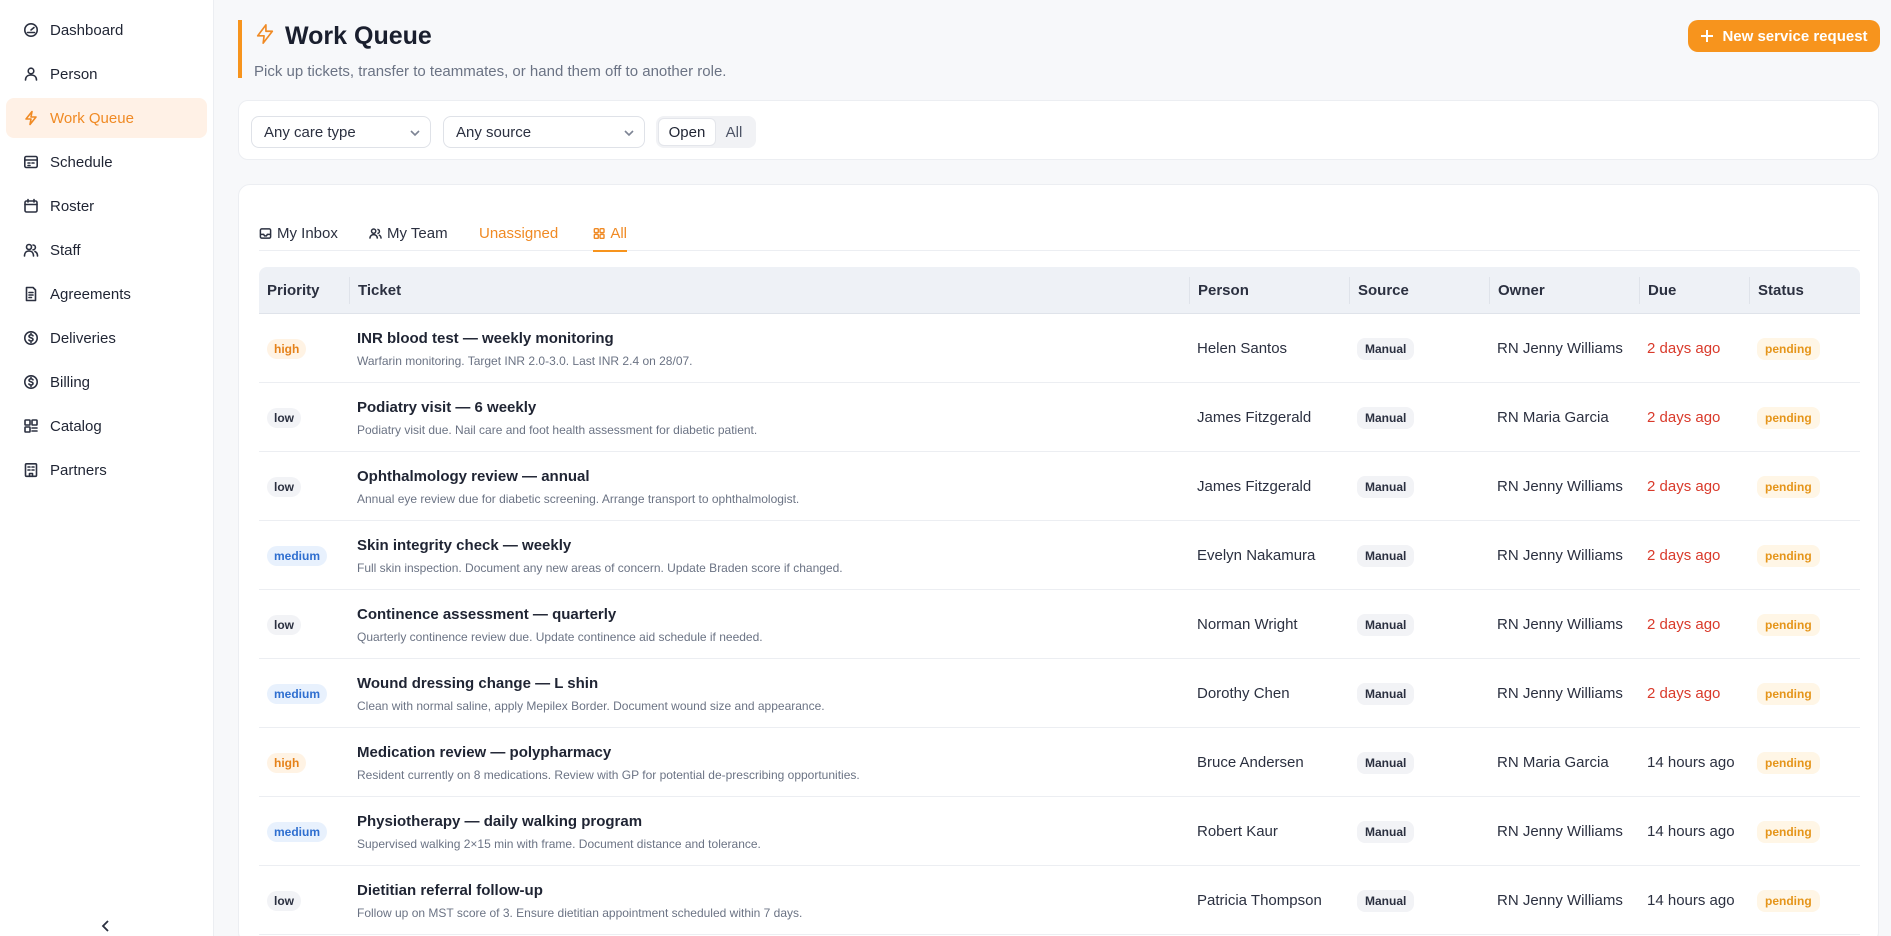  Describe the element at coordinates (464, 545) in the screenshot. I see `ticket-title: Skin integrity check — weekly` at that location.